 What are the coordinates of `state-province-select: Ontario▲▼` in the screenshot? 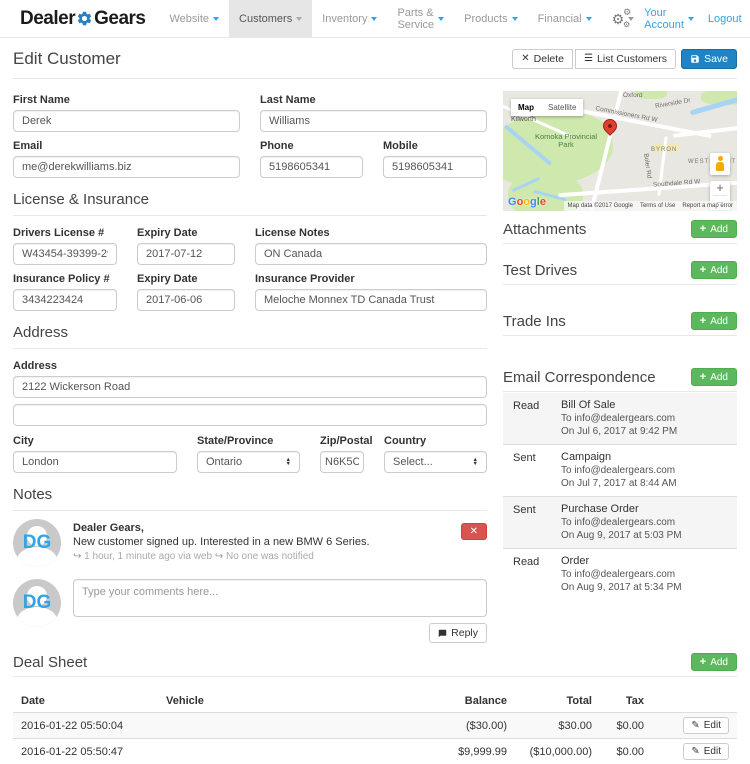 It's located at (248, 462).